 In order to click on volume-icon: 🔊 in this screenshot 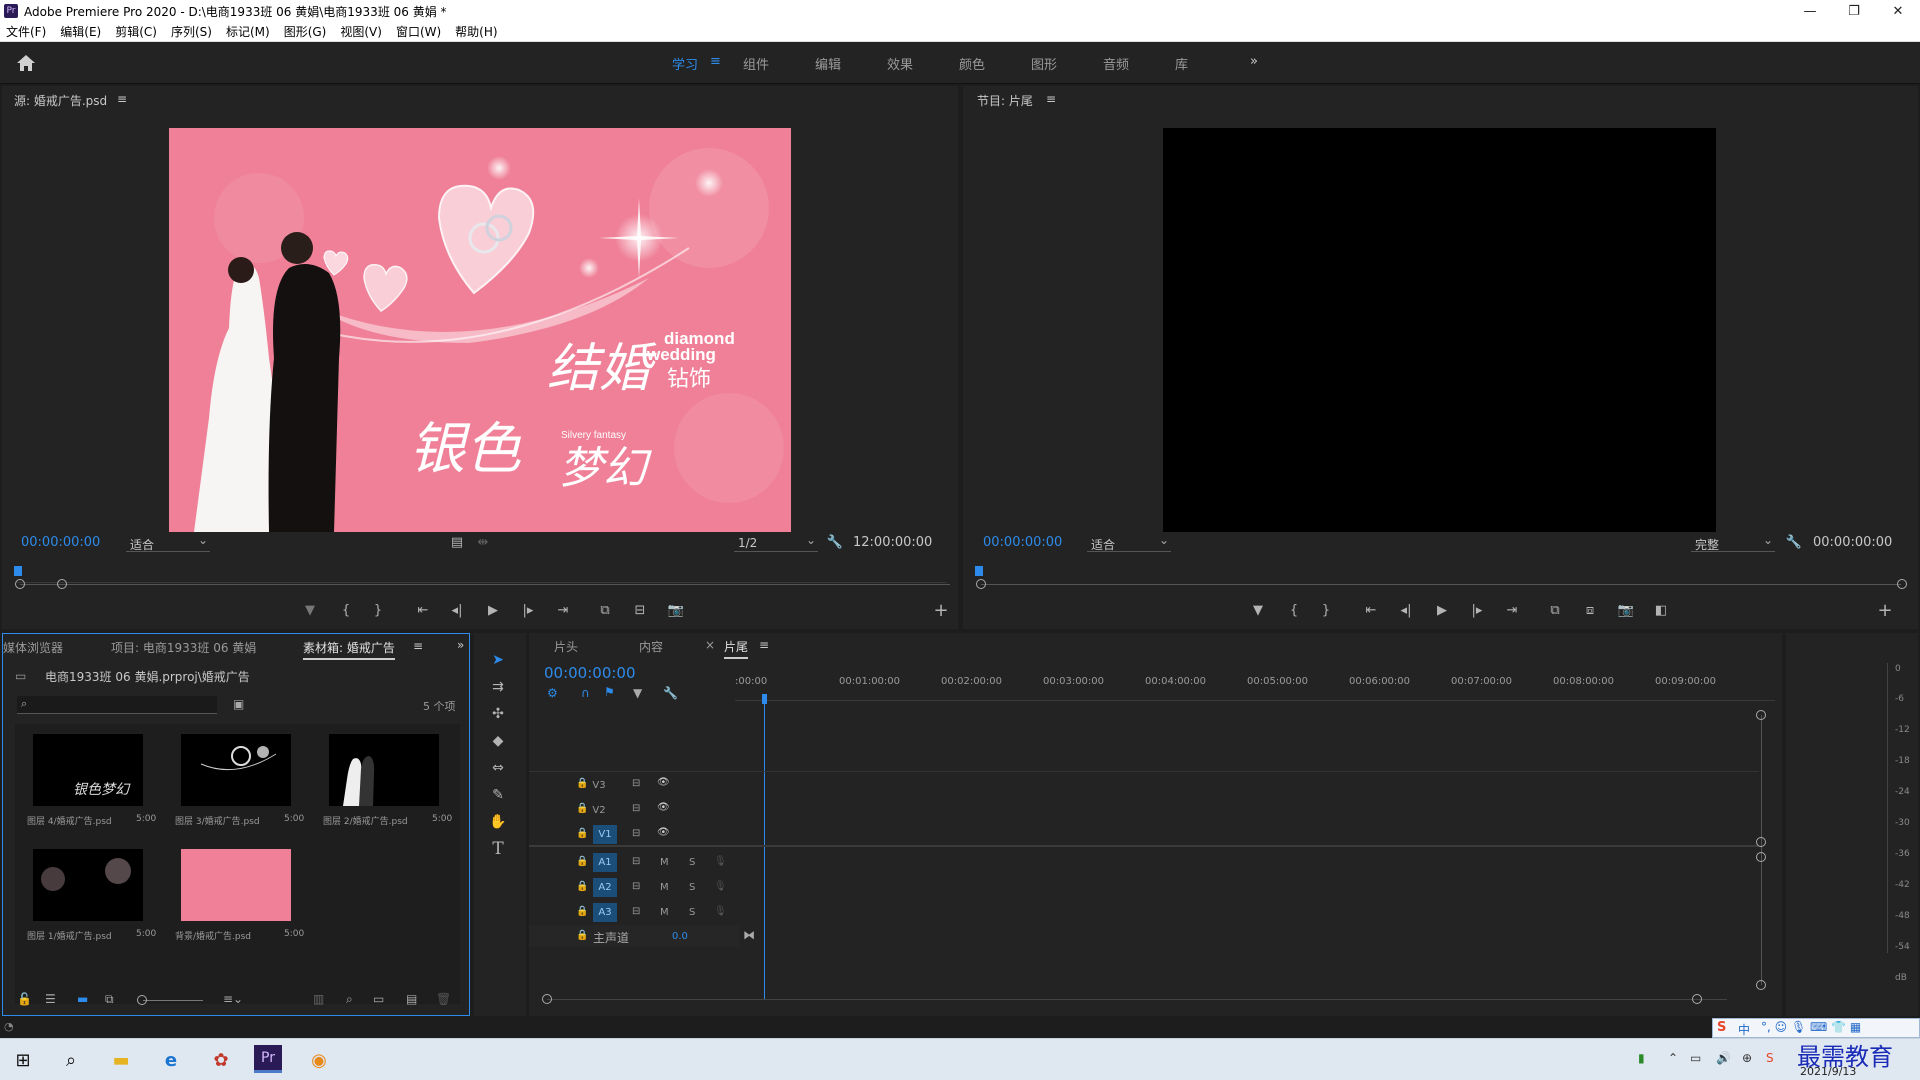, I will do `click(1723, 1058)`.